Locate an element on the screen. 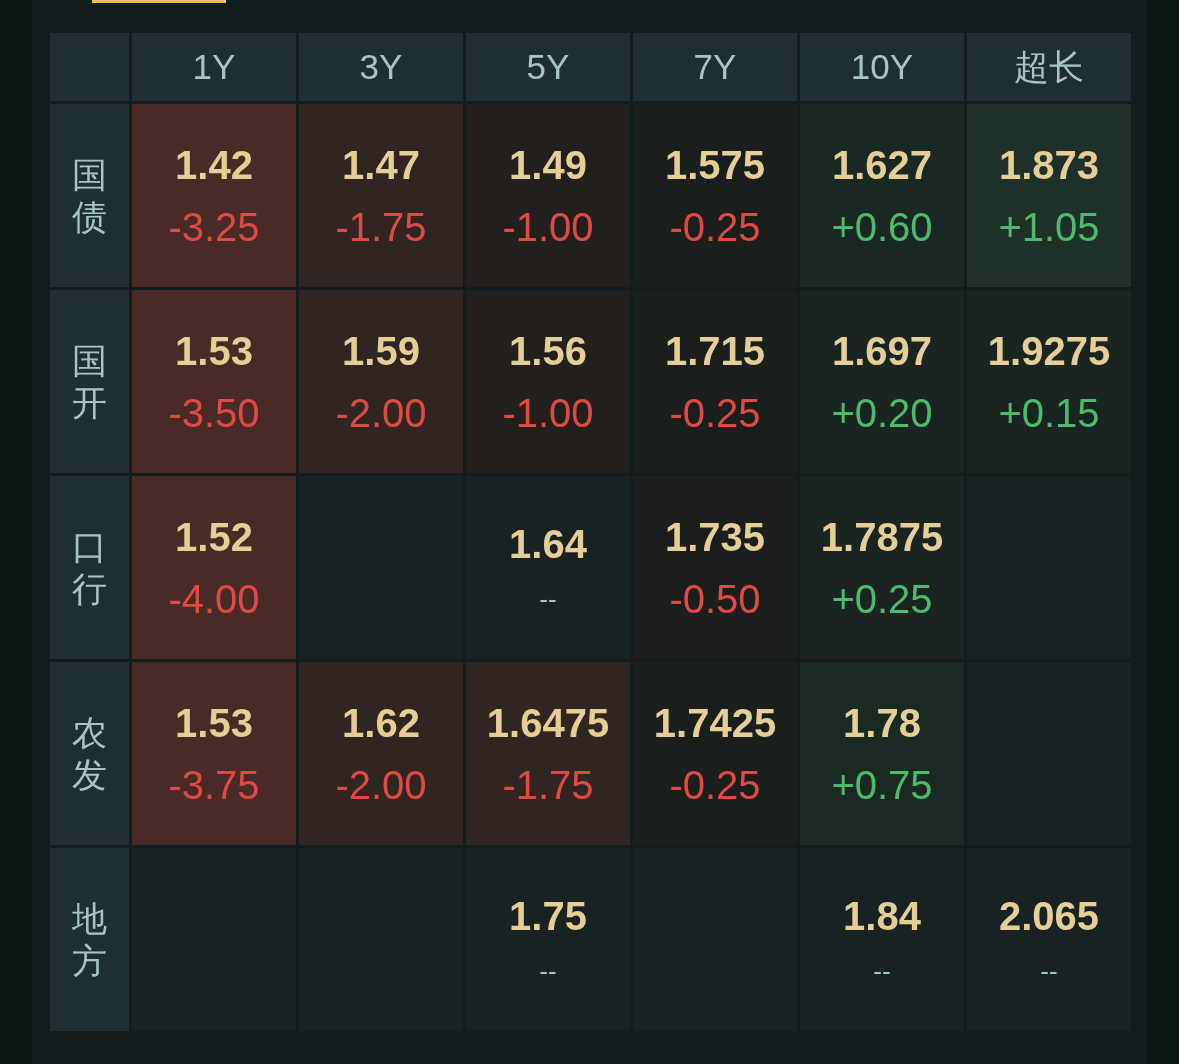  yield-change: +0.75 is located at coordinates (882, 784).